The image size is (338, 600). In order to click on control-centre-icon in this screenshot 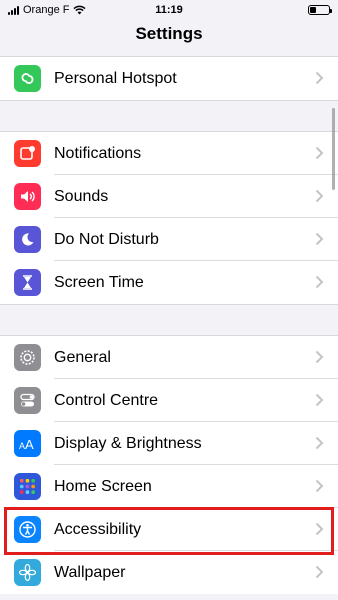, I will do `click(27, 400)`.